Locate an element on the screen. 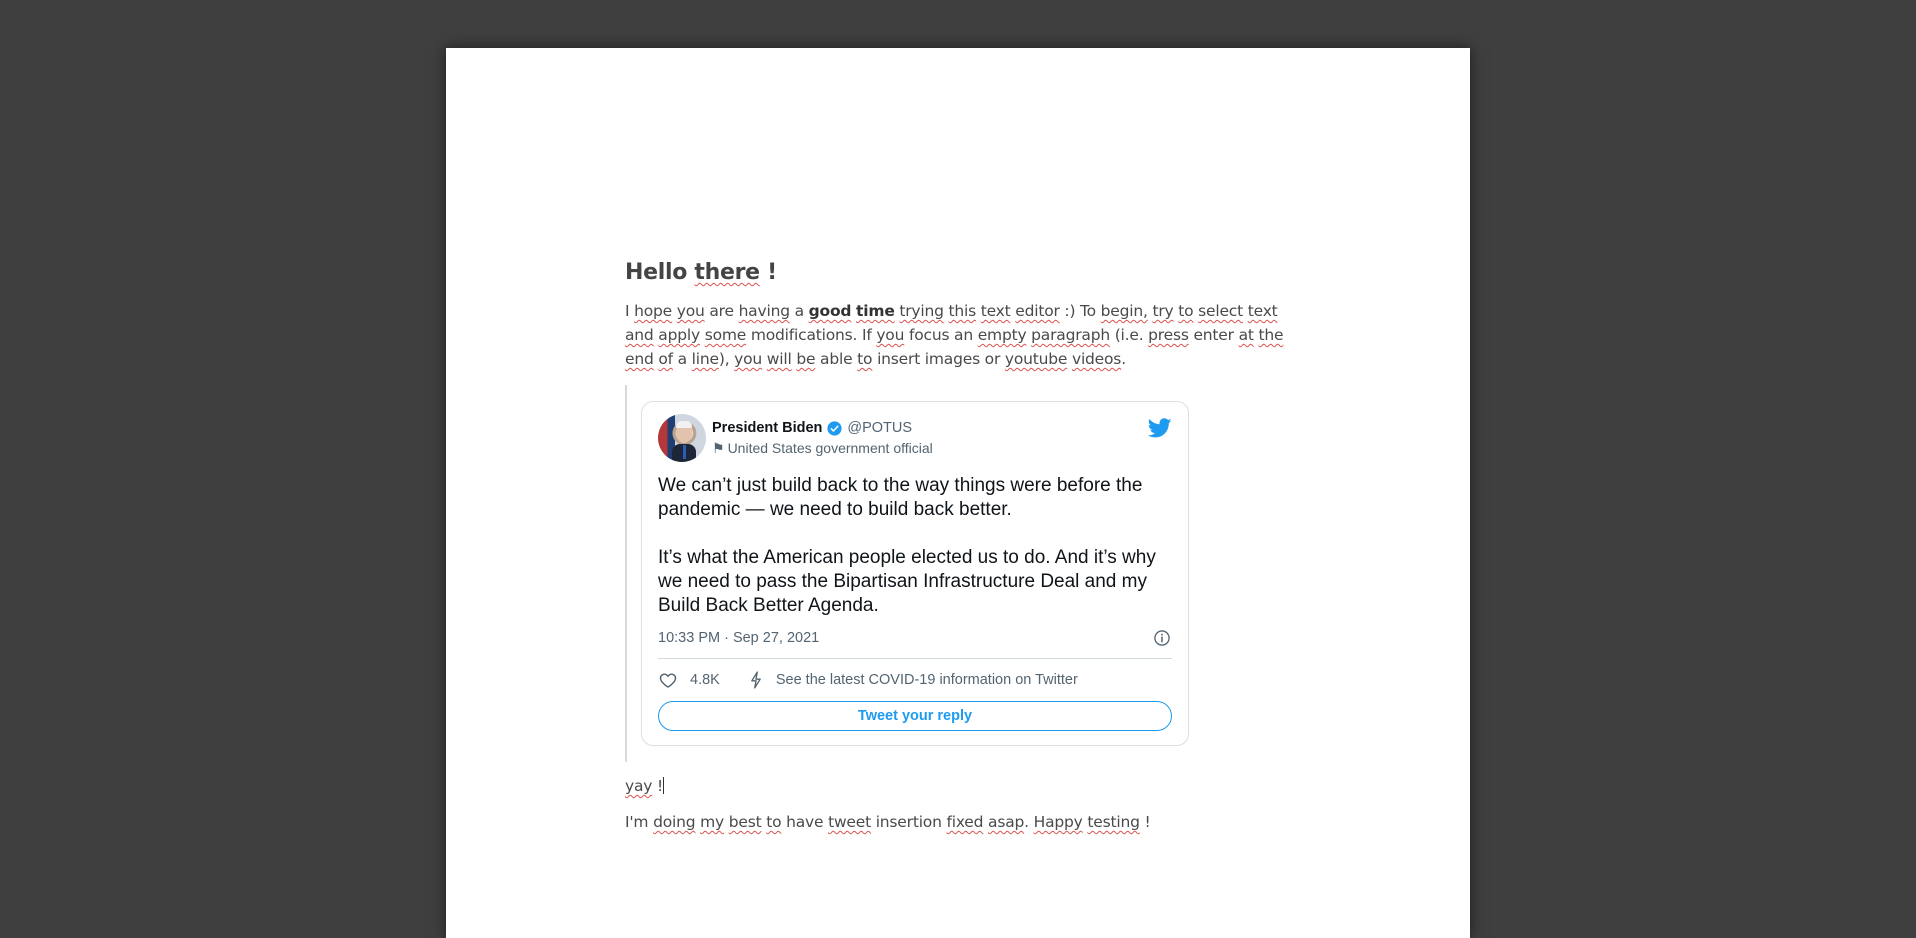 The height and width of the screenshot is (938, 1916). text-word: :) To is located at coordinates (1080, 311).